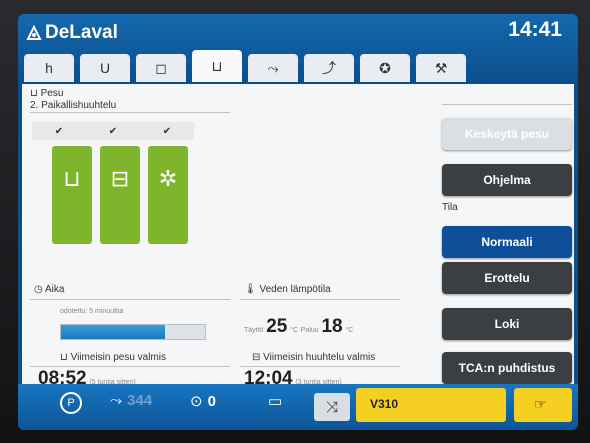  I want to click on top-bar: DeLaval 14:41 h U ◻ ⊔ ⤳ ⤴ ✪ ⚒, so click(298, 49).